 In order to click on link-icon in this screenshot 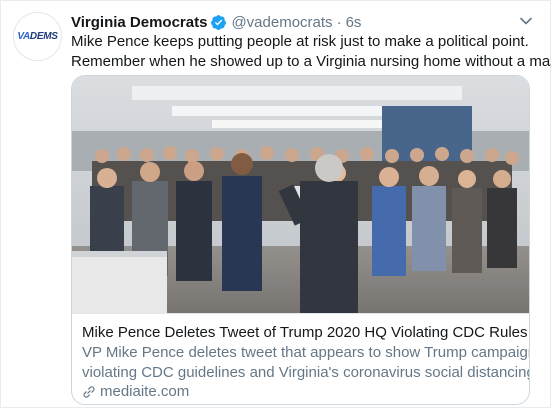, I will do `click(89, 391)`.